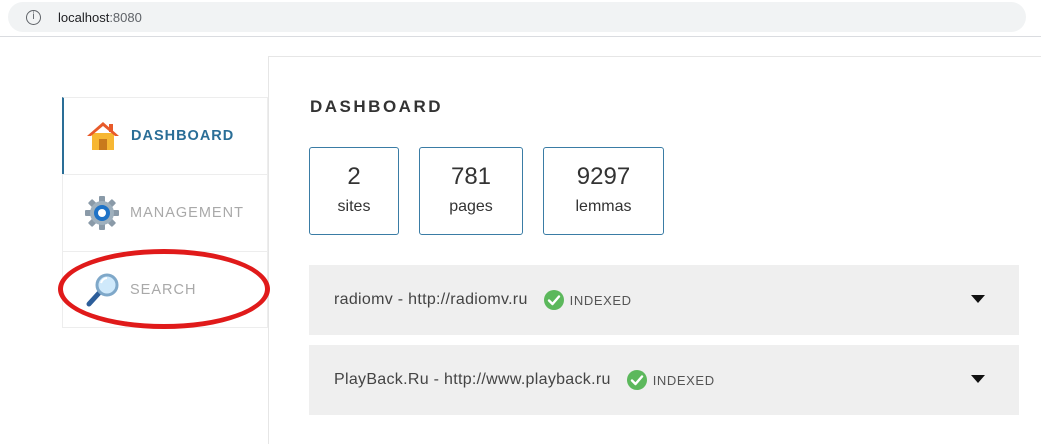 Image resolution: width=1041 pixels, height=444 pixels. What do you see at coordinates (102, 213) in the screenshot?
I see `gear-icon` at bounding box center [102, 213].